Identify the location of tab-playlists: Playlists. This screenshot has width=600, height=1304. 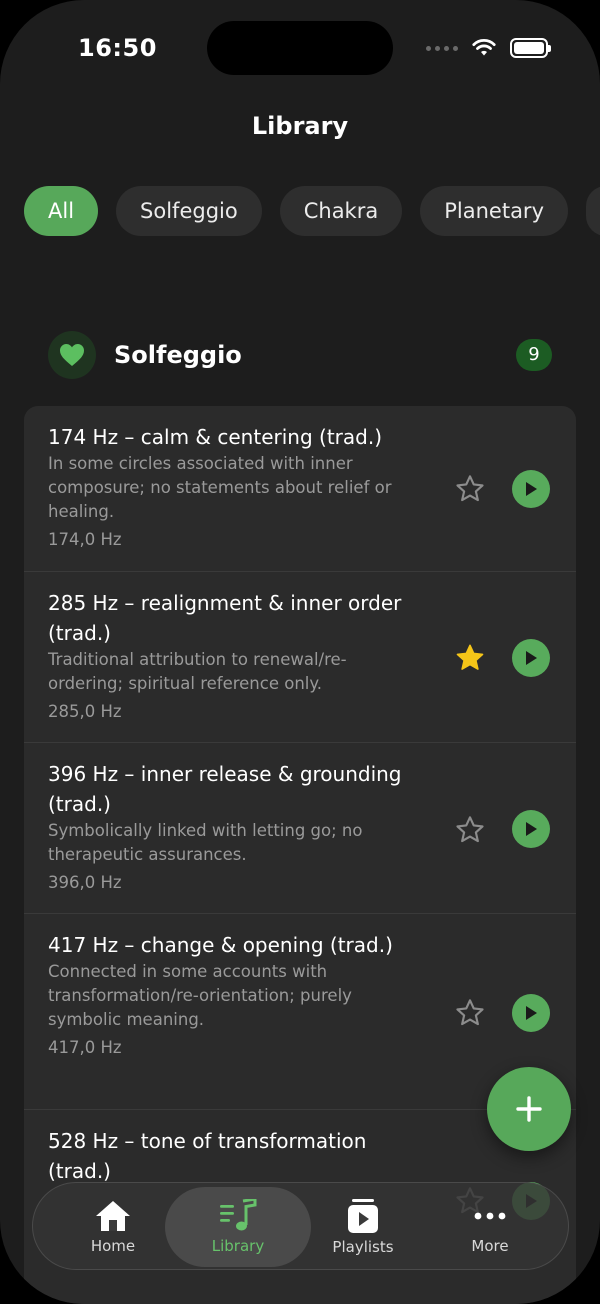
(363, 1227).